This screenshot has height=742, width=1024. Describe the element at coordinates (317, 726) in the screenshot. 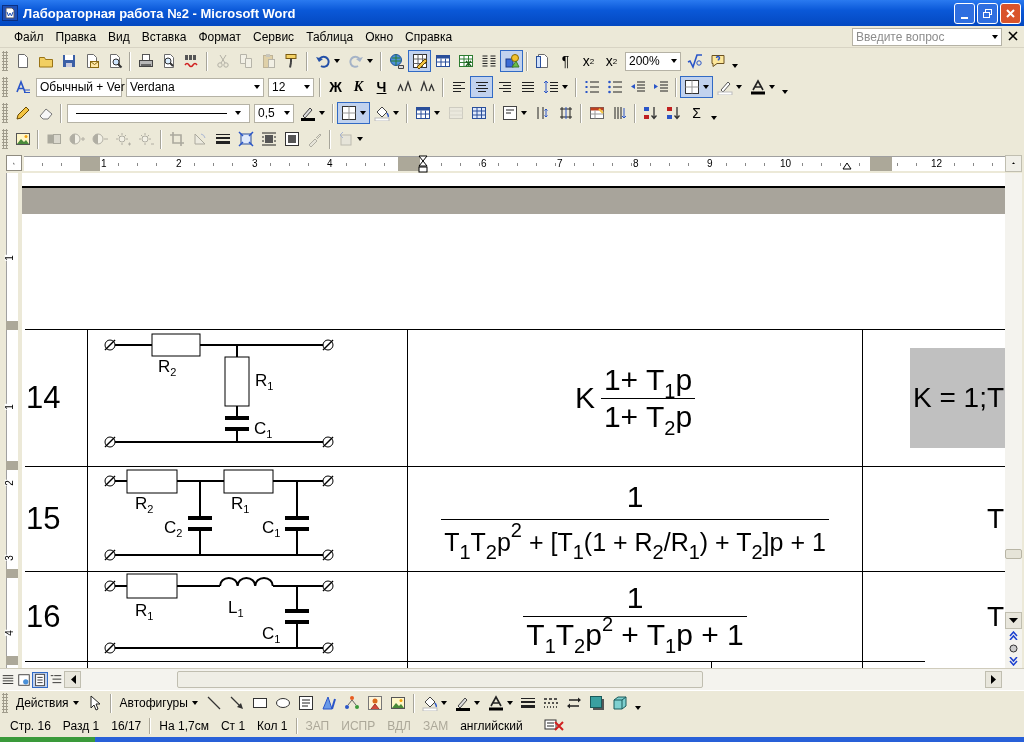

I see `status-text: ЗАП` at that location.